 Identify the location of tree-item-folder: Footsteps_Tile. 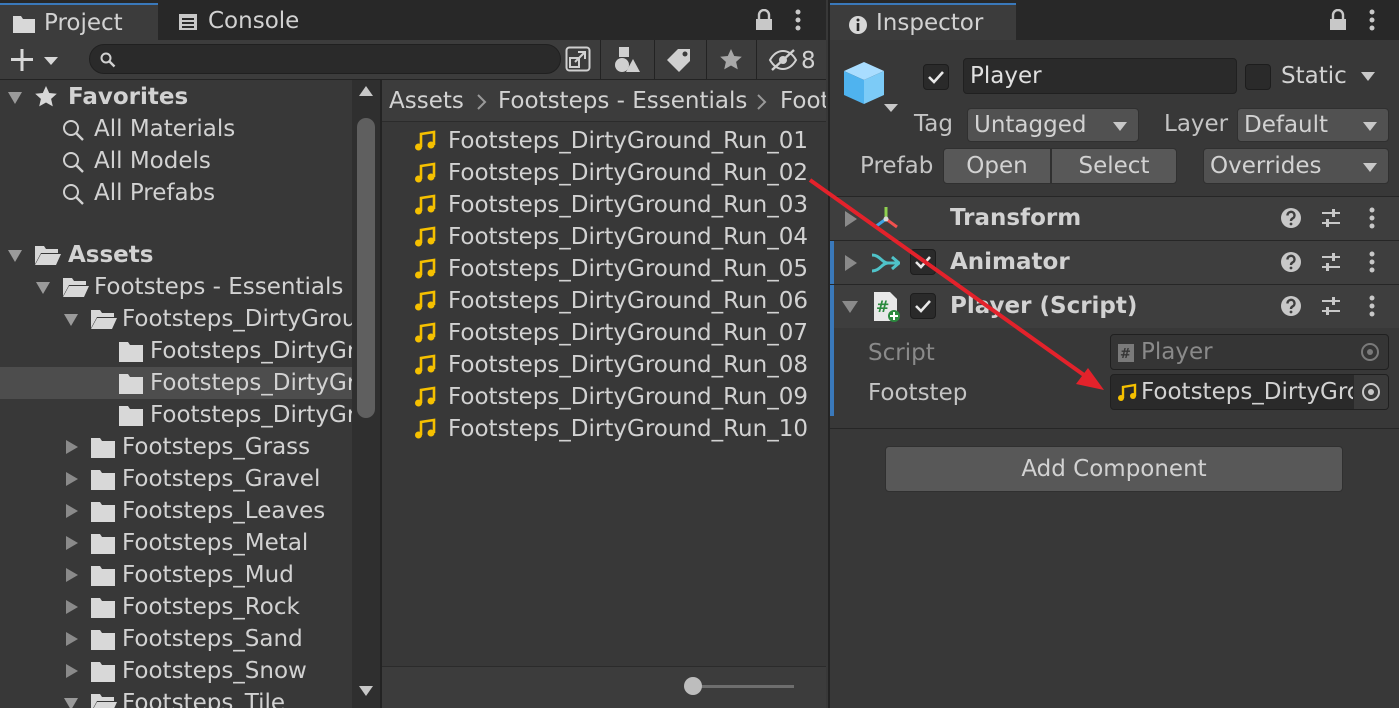
(176, 697).